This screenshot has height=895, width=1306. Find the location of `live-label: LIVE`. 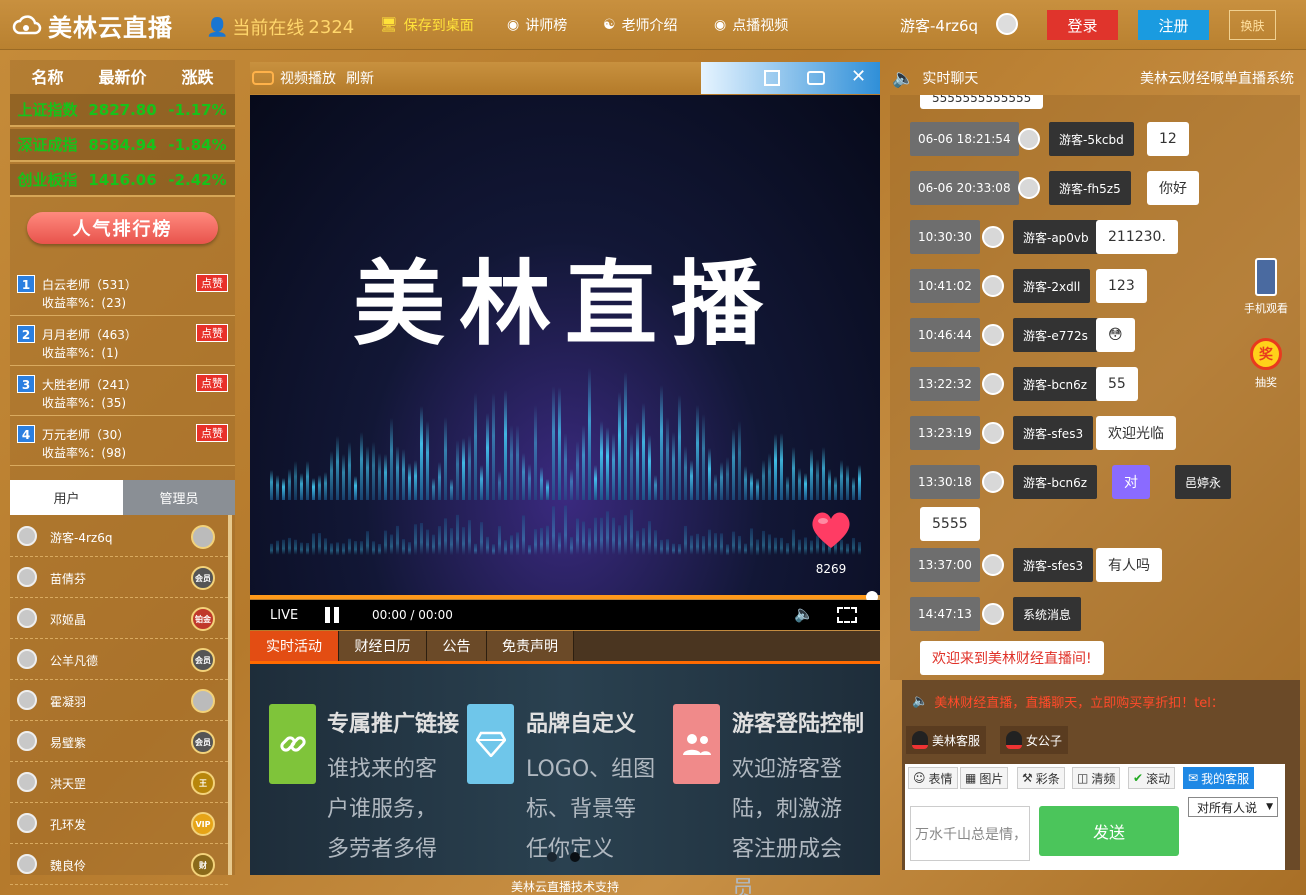

live-label: LIVE is located at coordinates (284, 615).